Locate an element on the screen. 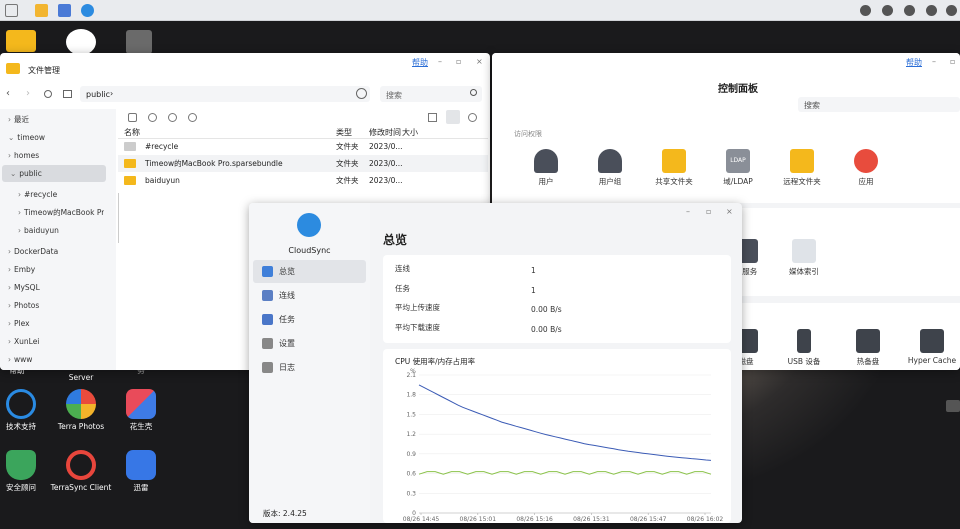  control-panel-item: LDAP 域/LDAP is located at coordinates (738, 168).